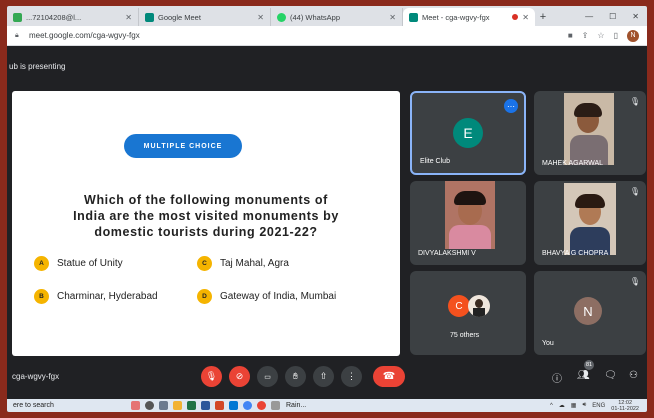 Image resolution: width=654 pixels, height=418 pixels. What do you see at coordinates (633, 375) in the screenshot?
I see `activities-icon: ⚇` at bounding box center [633, 375].